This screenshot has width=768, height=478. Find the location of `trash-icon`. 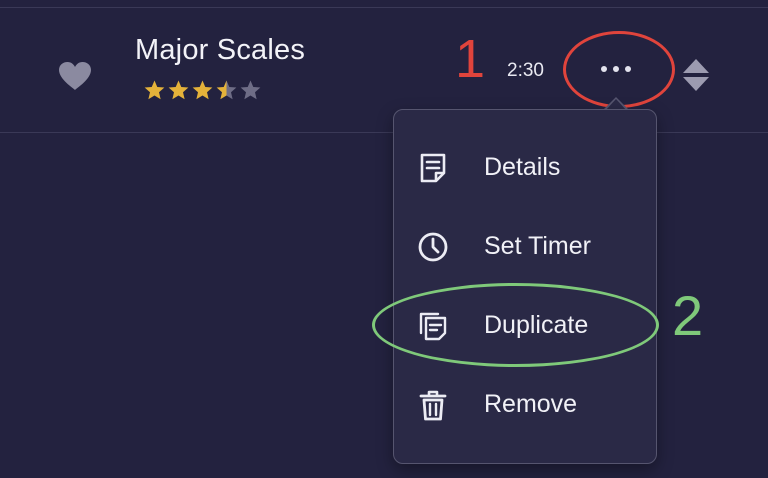

trash-icon is located at coordinates (433, 405).